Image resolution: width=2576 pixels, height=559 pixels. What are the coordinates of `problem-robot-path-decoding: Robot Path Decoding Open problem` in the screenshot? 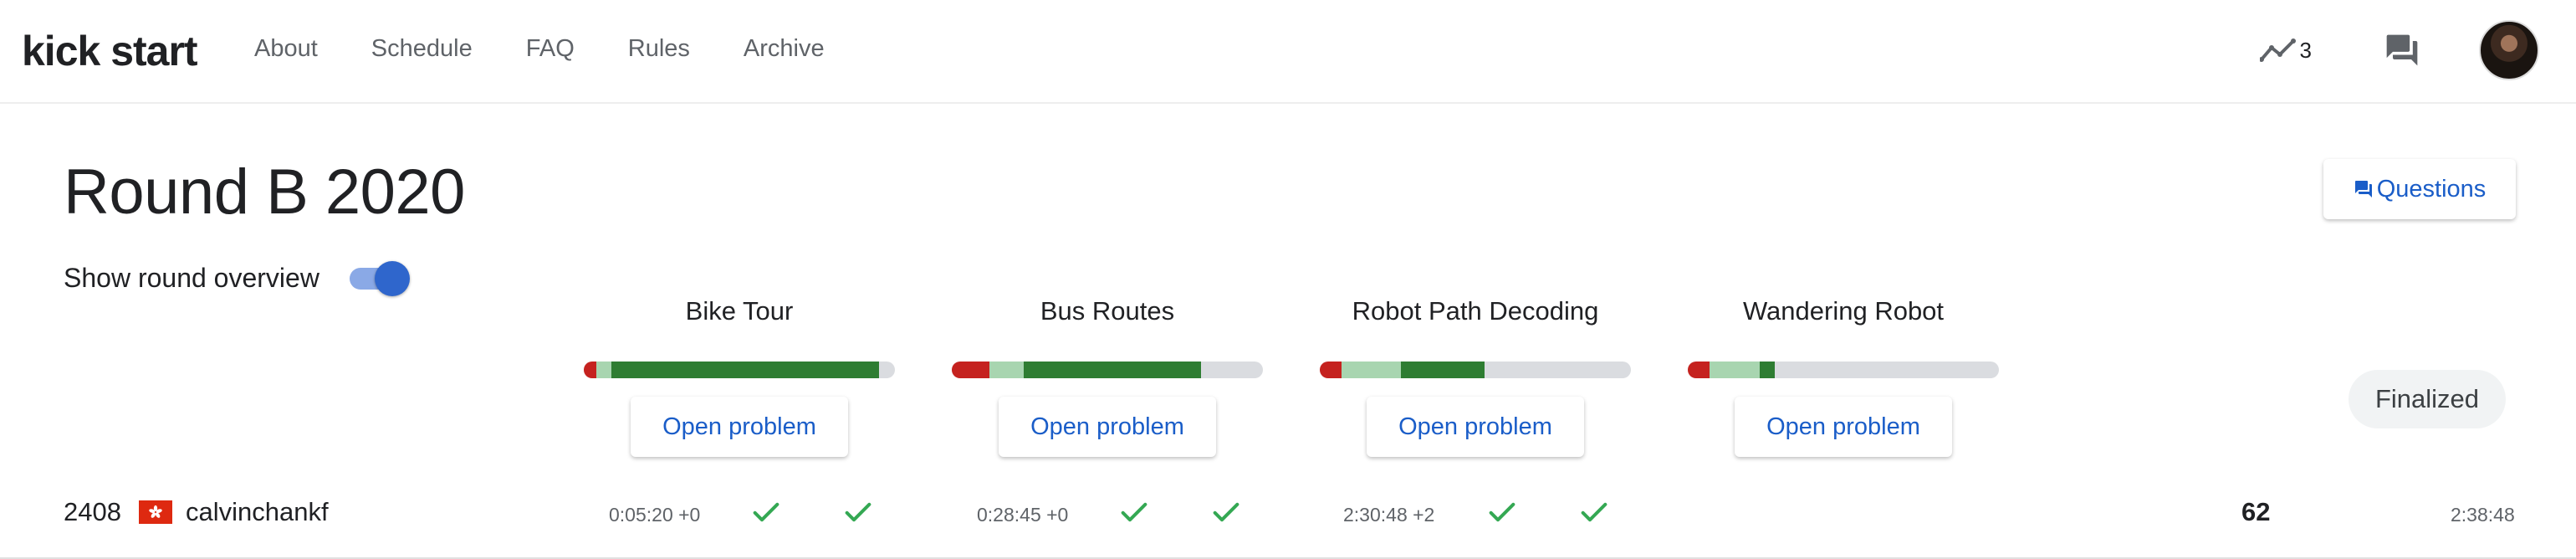 It's located at (1475, 376).